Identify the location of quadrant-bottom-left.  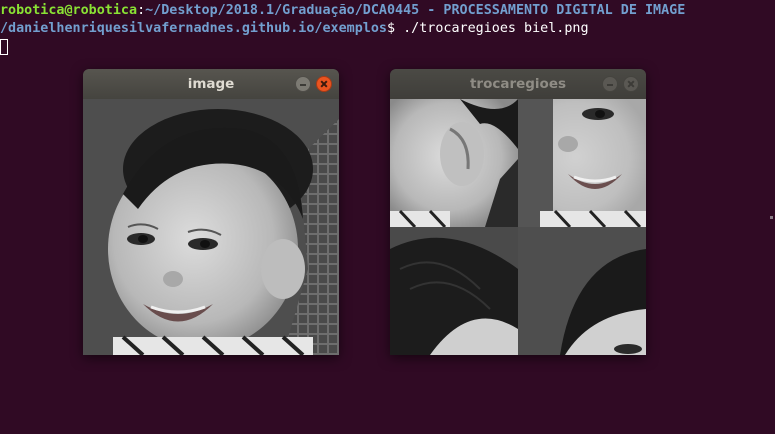
(454, 291).